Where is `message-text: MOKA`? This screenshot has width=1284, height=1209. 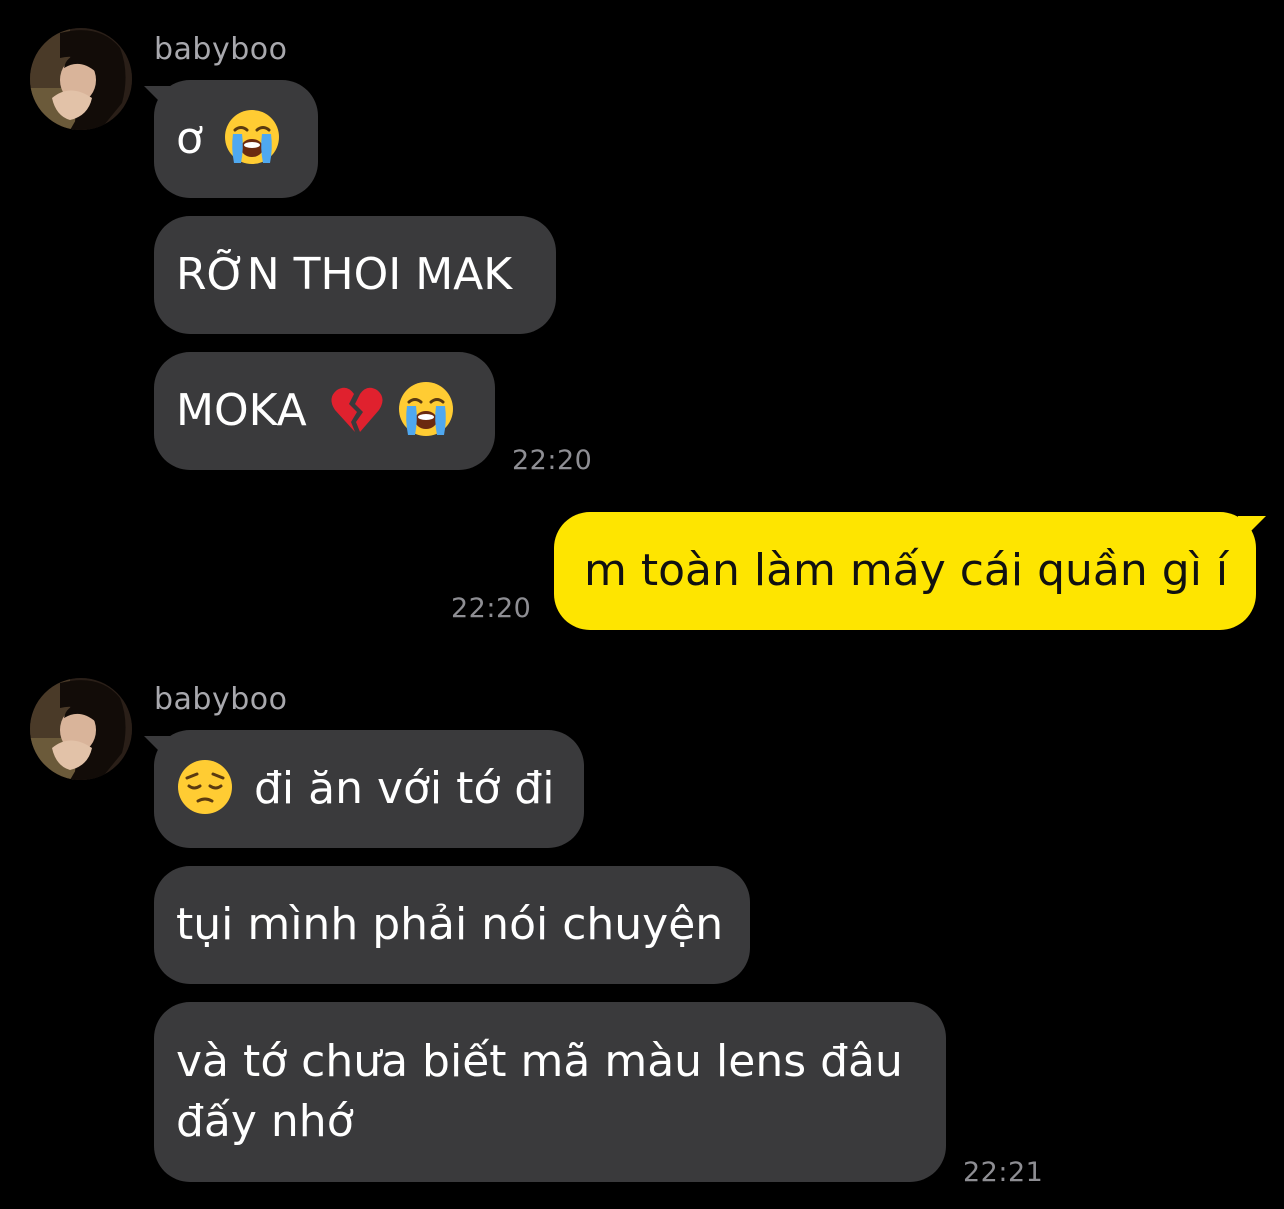 message-text: MOKA is located at coordinates (241, 410).